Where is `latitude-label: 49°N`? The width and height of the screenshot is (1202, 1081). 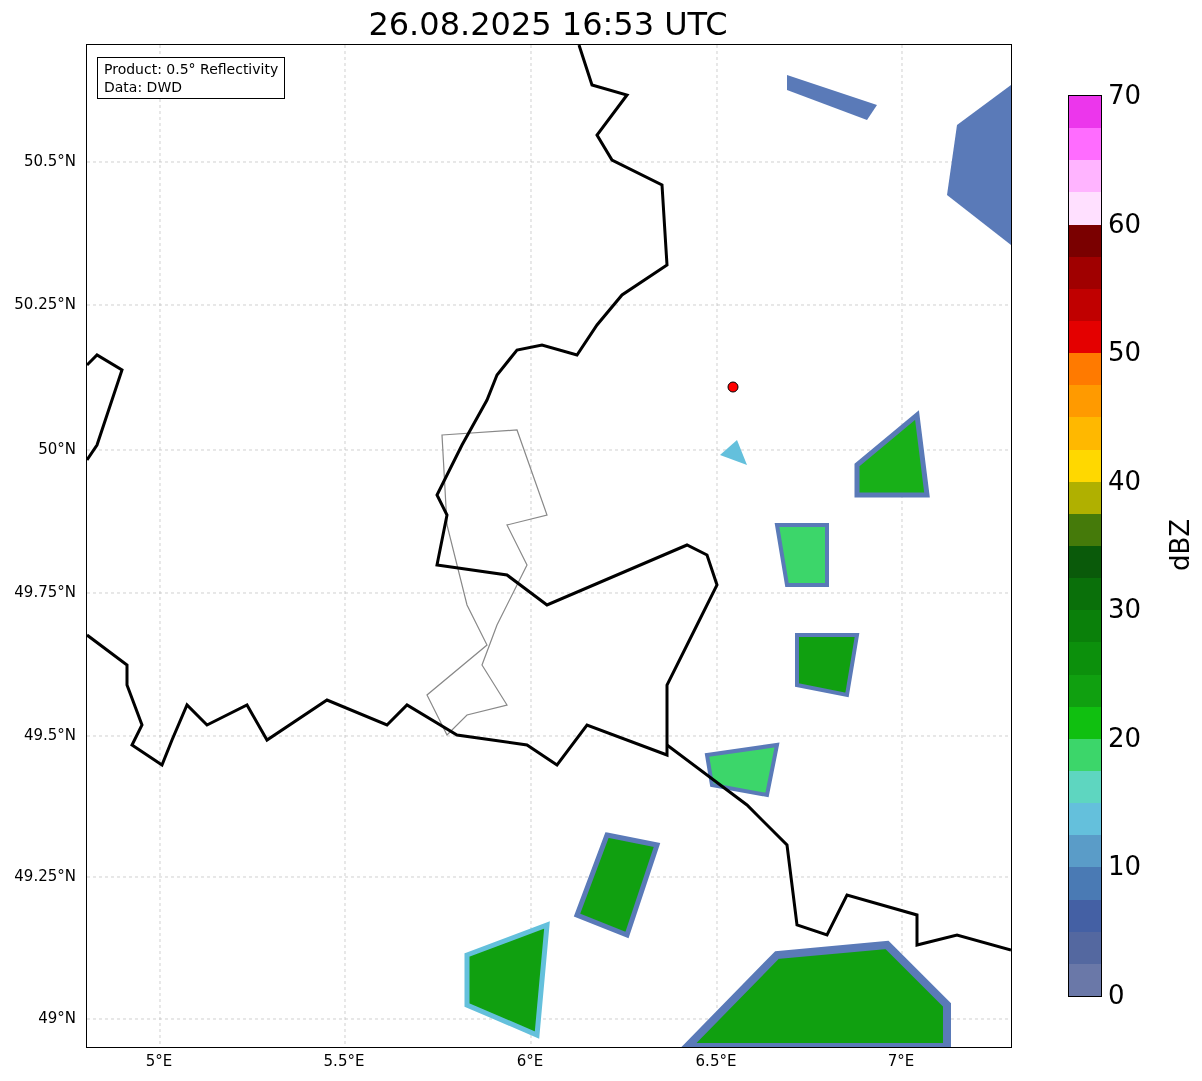 latitude-label: 49°N is located at coordinates (57, 1018).